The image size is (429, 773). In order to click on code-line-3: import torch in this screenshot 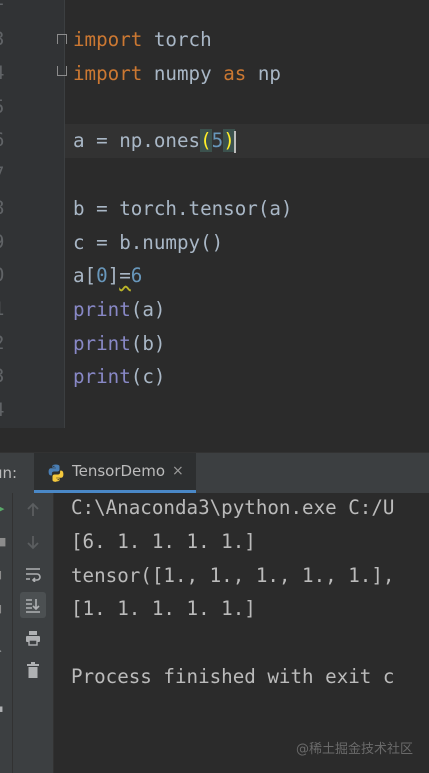, I will do `click(142, 40)`.